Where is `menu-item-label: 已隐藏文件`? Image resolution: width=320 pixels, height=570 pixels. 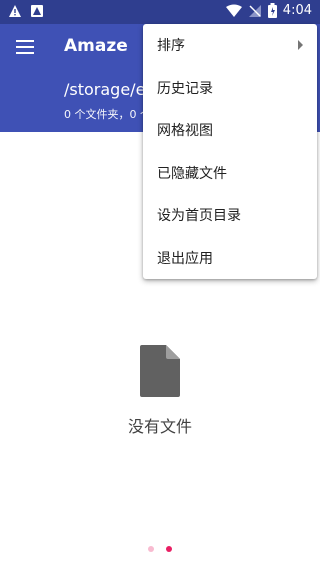
menu-item-label: 已隐藏文件 is located at coordinates (192, 173).